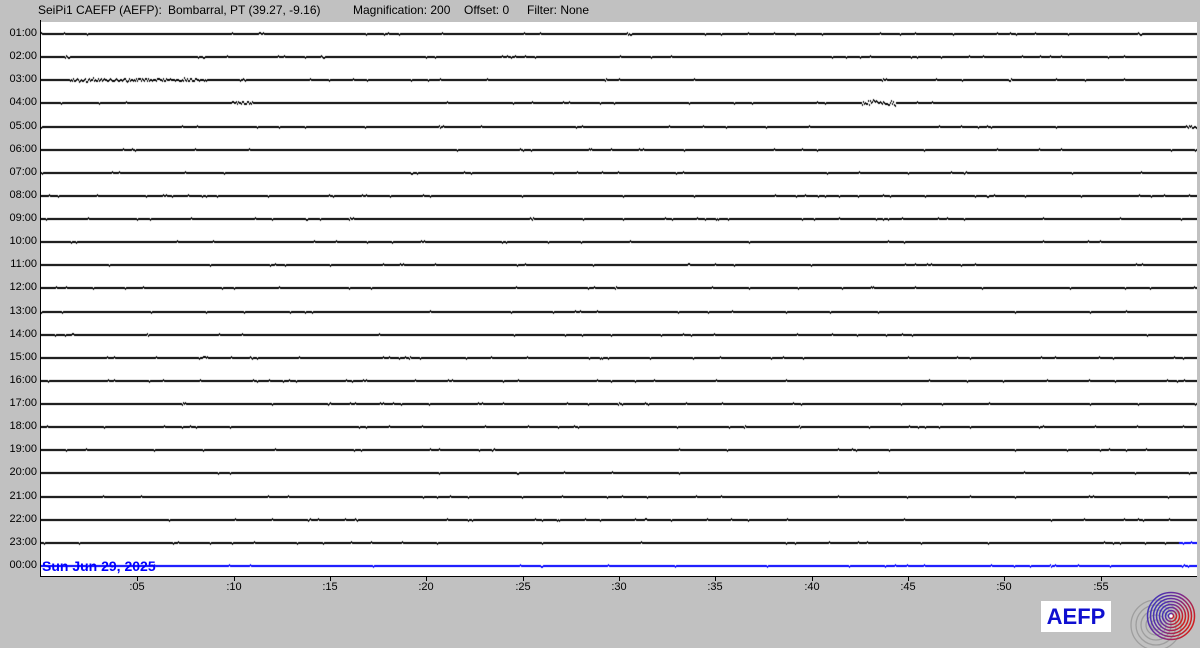  Describe the element at coordinates (23, 102) in the screenshot. I see `hour-tick-label: 04:00` at that location.